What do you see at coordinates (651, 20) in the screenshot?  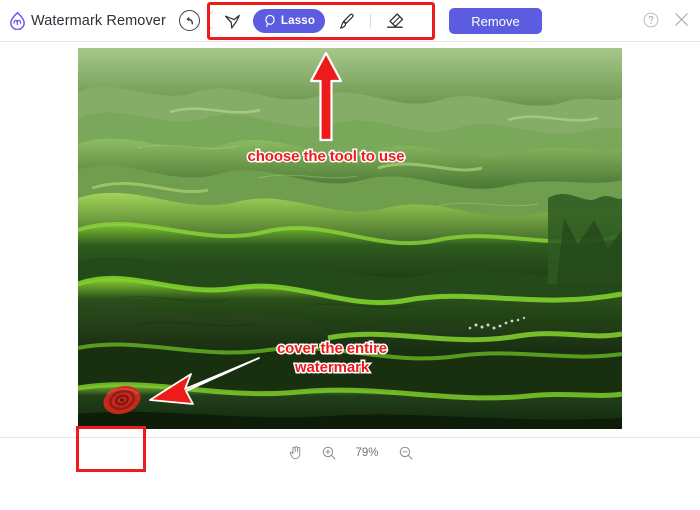 I see `question-mark-circle-icon` at bounding box center [651, 20].